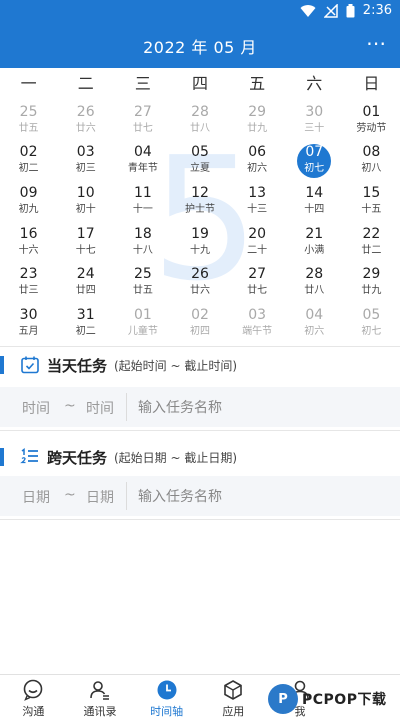 The image size is (400, 721). Describe the element at coordinates (199, 209) in the screenshot. I see `lunar-date: 护士节` at that location.